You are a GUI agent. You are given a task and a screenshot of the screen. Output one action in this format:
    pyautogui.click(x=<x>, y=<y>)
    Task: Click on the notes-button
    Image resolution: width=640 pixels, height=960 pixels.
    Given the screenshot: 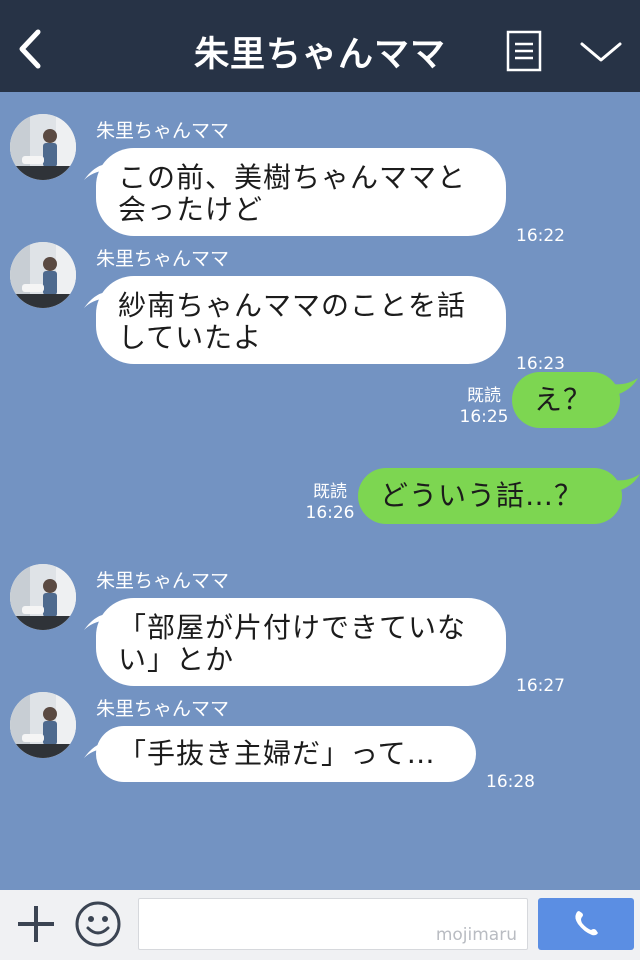 What is the action you would take?
    pyautogui.click(x=525, y=51)
    